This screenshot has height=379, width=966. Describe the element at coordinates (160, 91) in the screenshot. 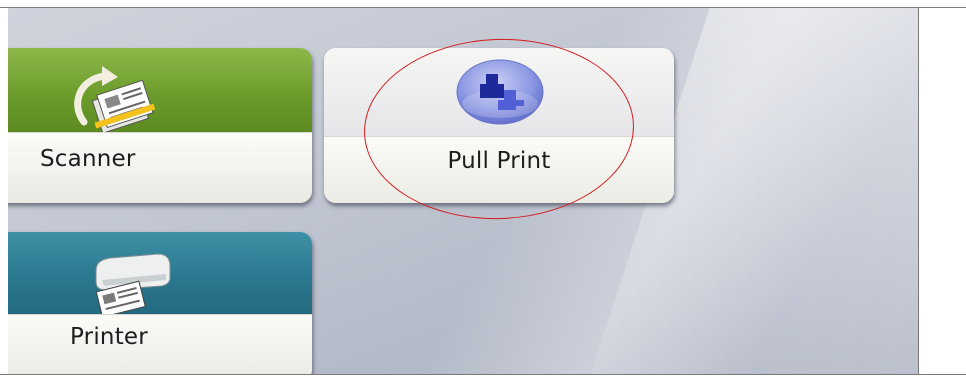

I see `scanner-tile-header` at that location.